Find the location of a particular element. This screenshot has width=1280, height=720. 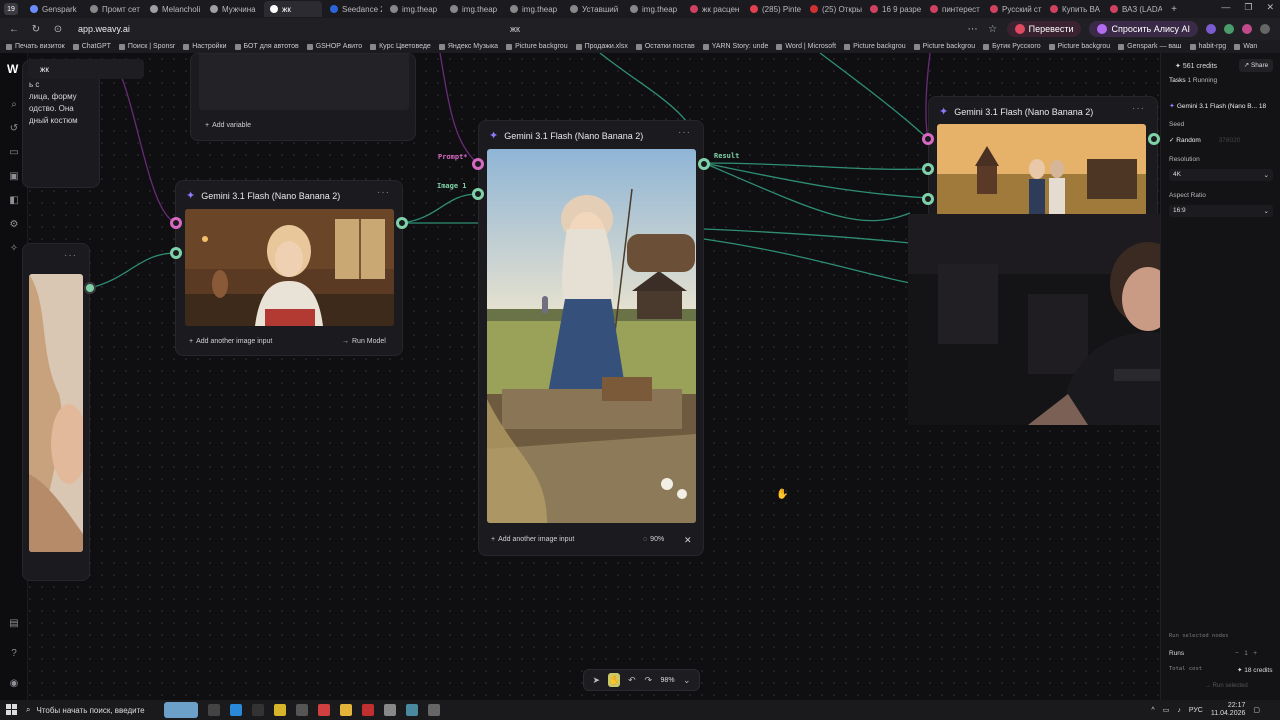

run-selected-button: → Run selected is located at coordinates (1226, 686).